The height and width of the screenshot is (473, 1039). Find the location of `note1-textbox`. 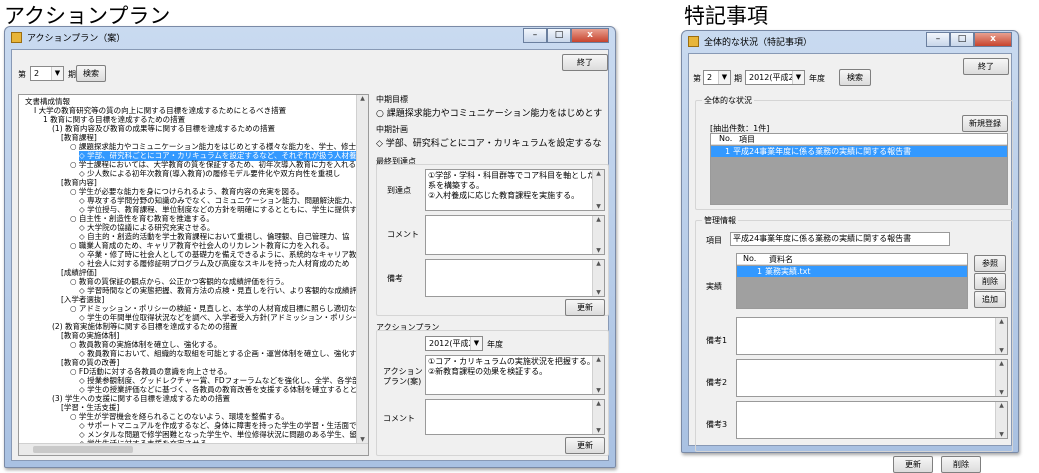

note1-textbox is located at coordinates (872, 336).